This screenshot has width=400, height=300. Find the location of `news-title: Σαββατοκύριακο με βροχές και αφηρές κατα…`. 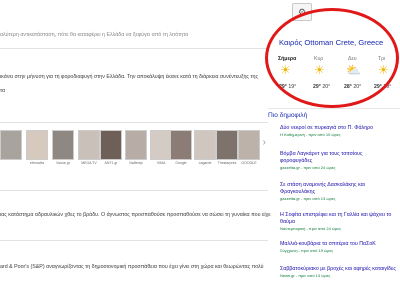

news-title: Σαββατοκύριακο με βροχές και αφηρές κατα… is located at coordinates (338, 269).